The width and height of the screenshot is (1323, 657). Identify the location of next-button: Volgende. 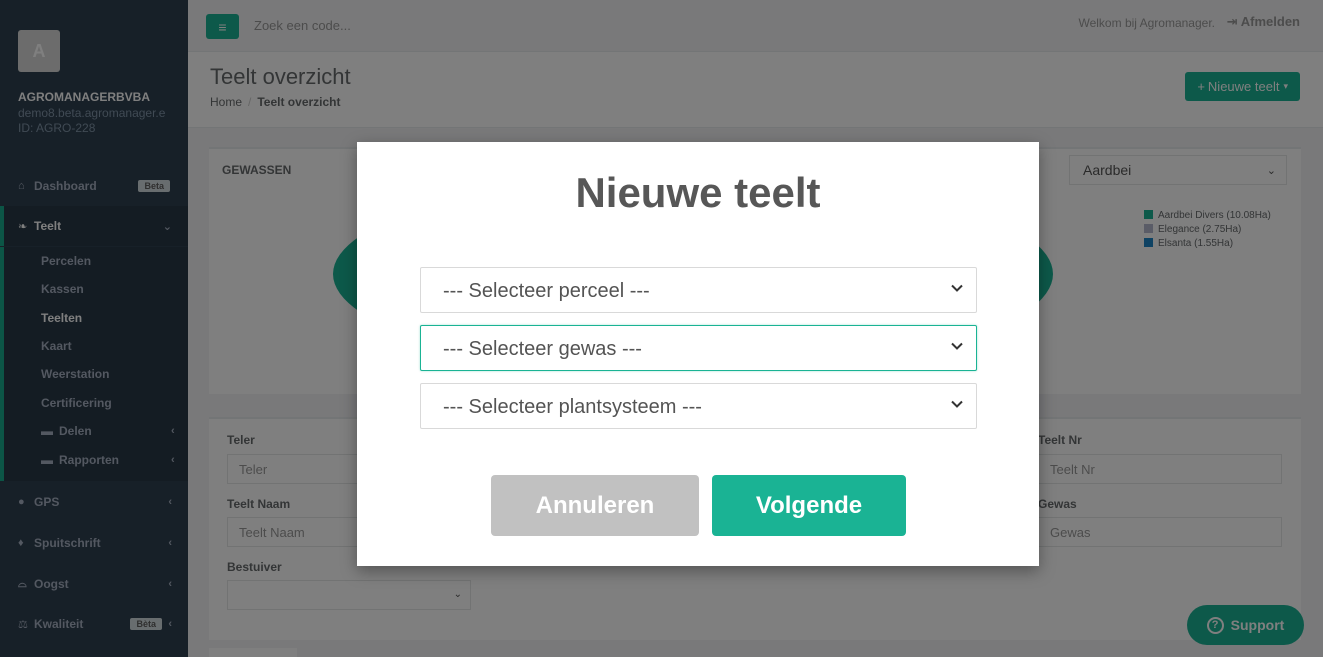
(809, 505).